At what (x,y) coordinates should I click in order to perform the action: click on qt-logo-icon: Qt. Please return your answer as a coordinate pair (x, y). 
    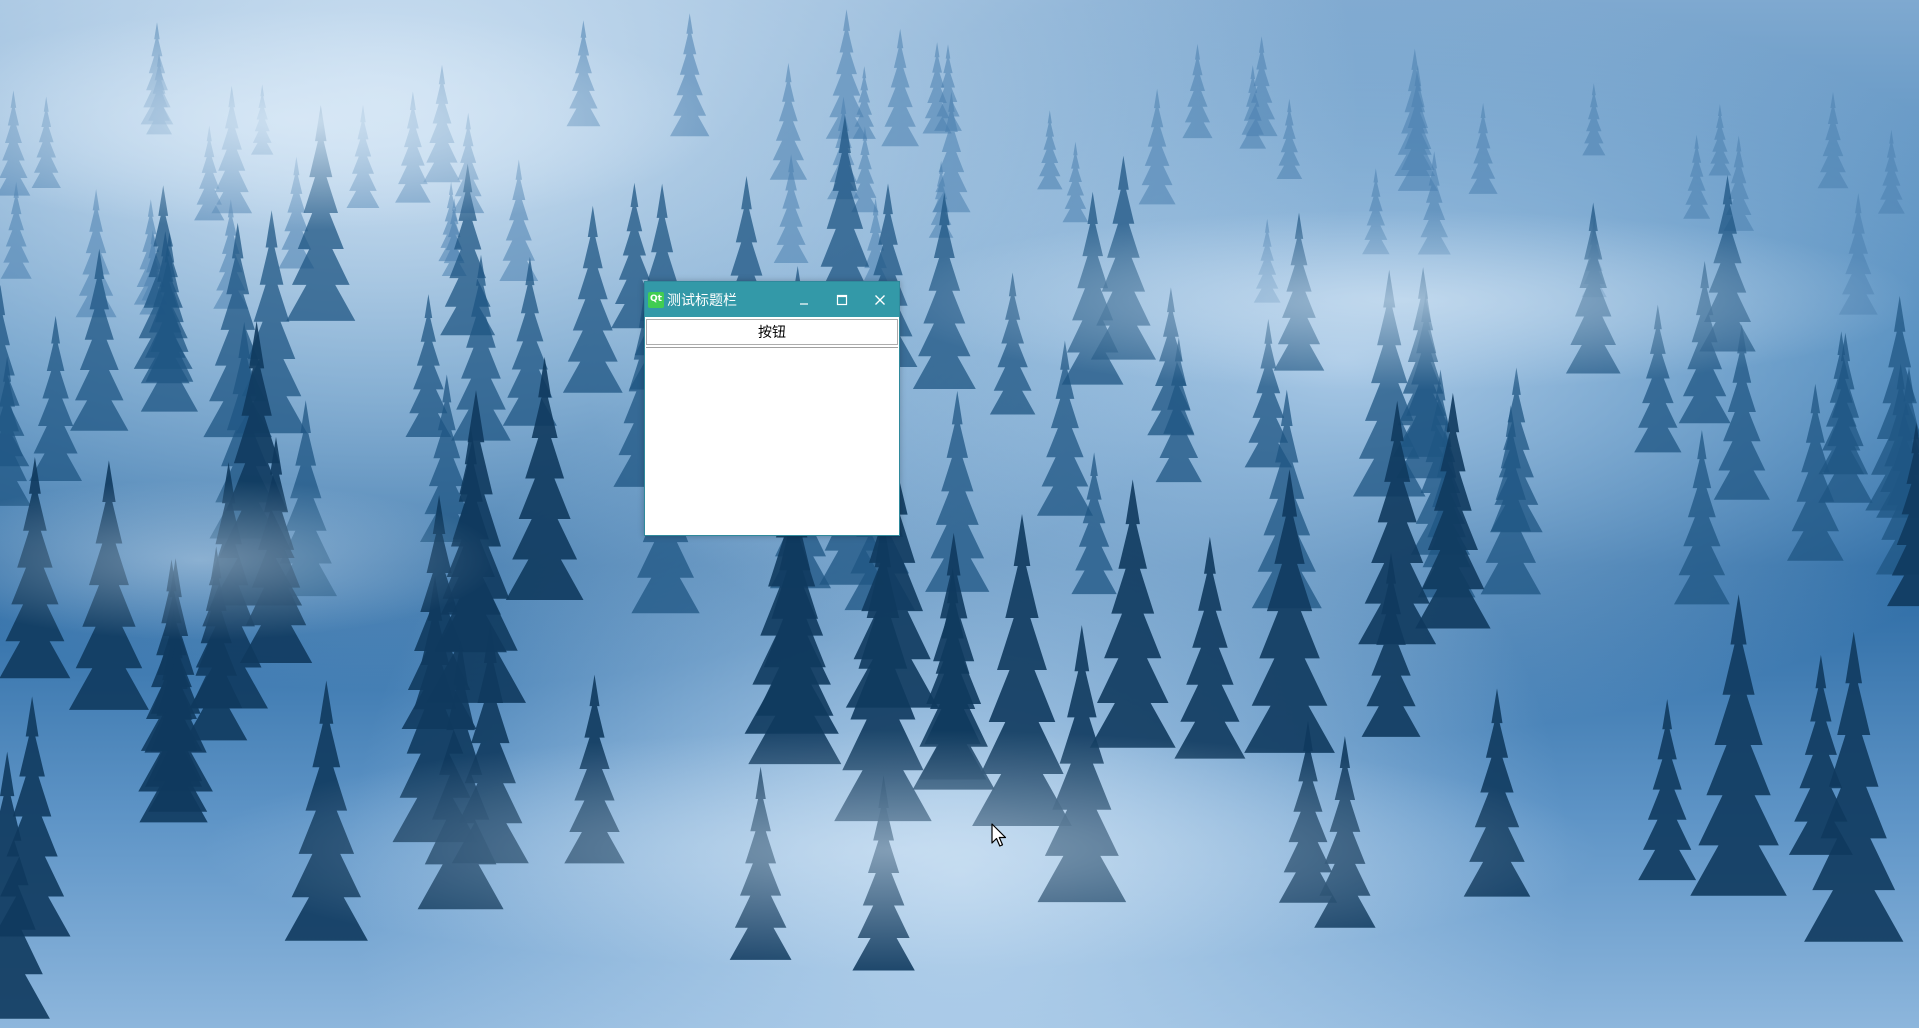
    Looking at the image, I should click on (656, 299).